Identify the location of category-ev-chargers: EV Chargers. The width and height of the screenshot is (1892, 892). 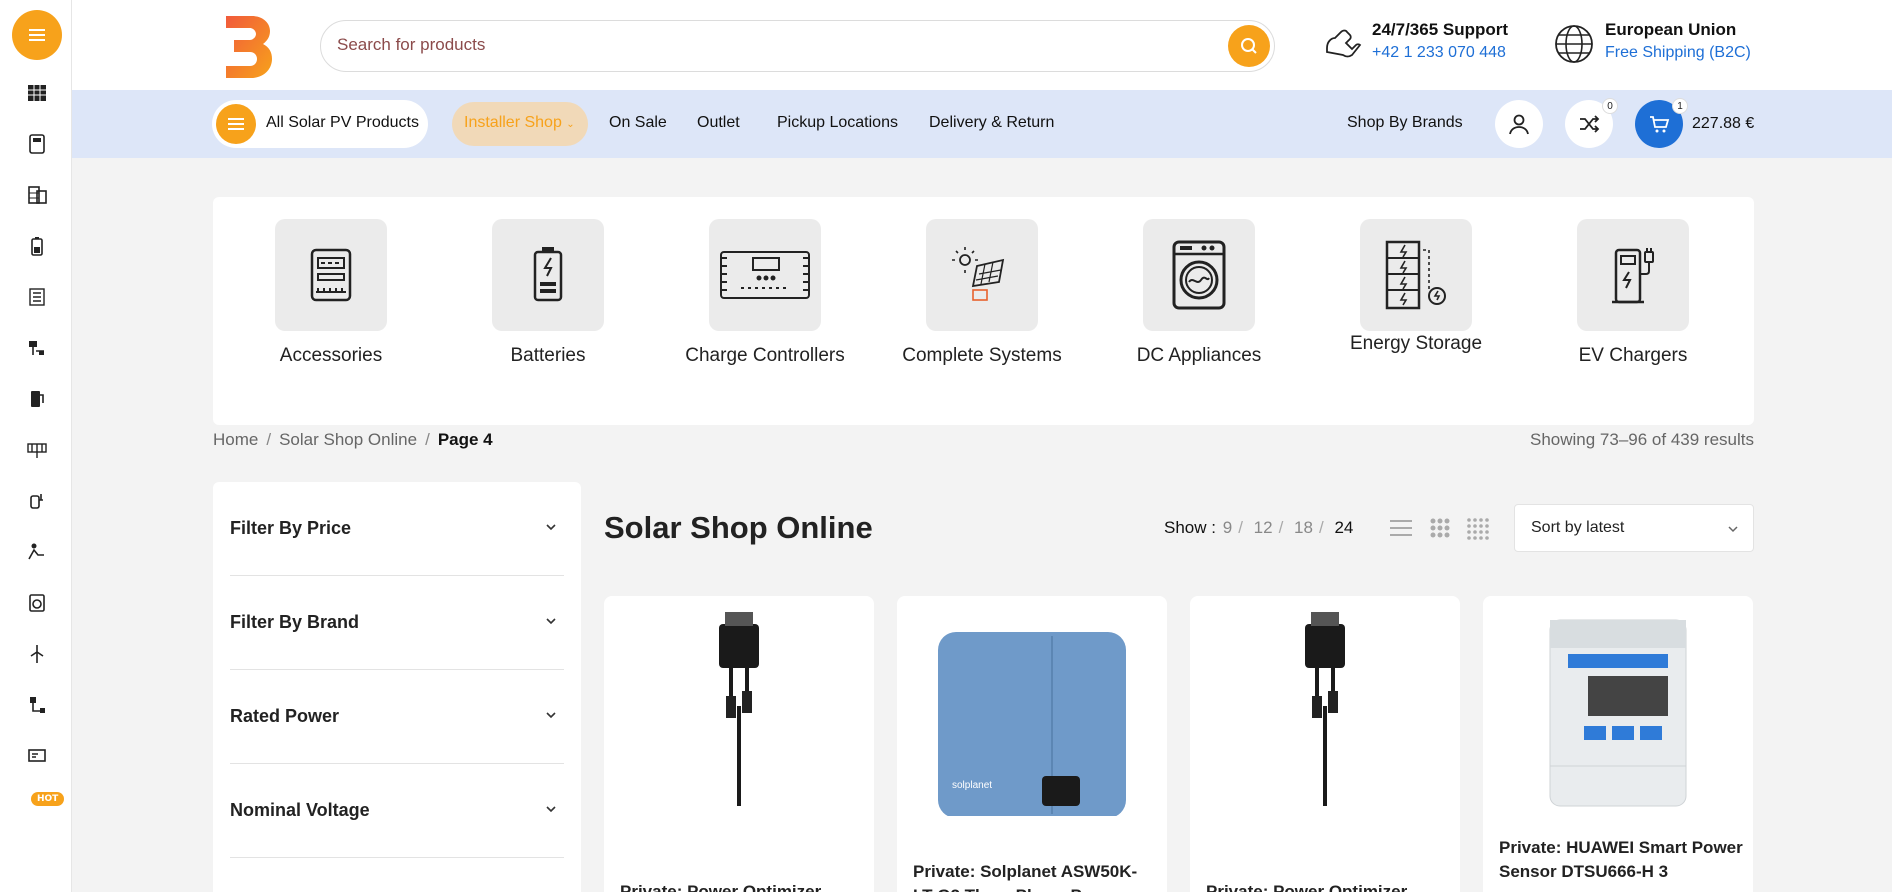
(1633, 293).